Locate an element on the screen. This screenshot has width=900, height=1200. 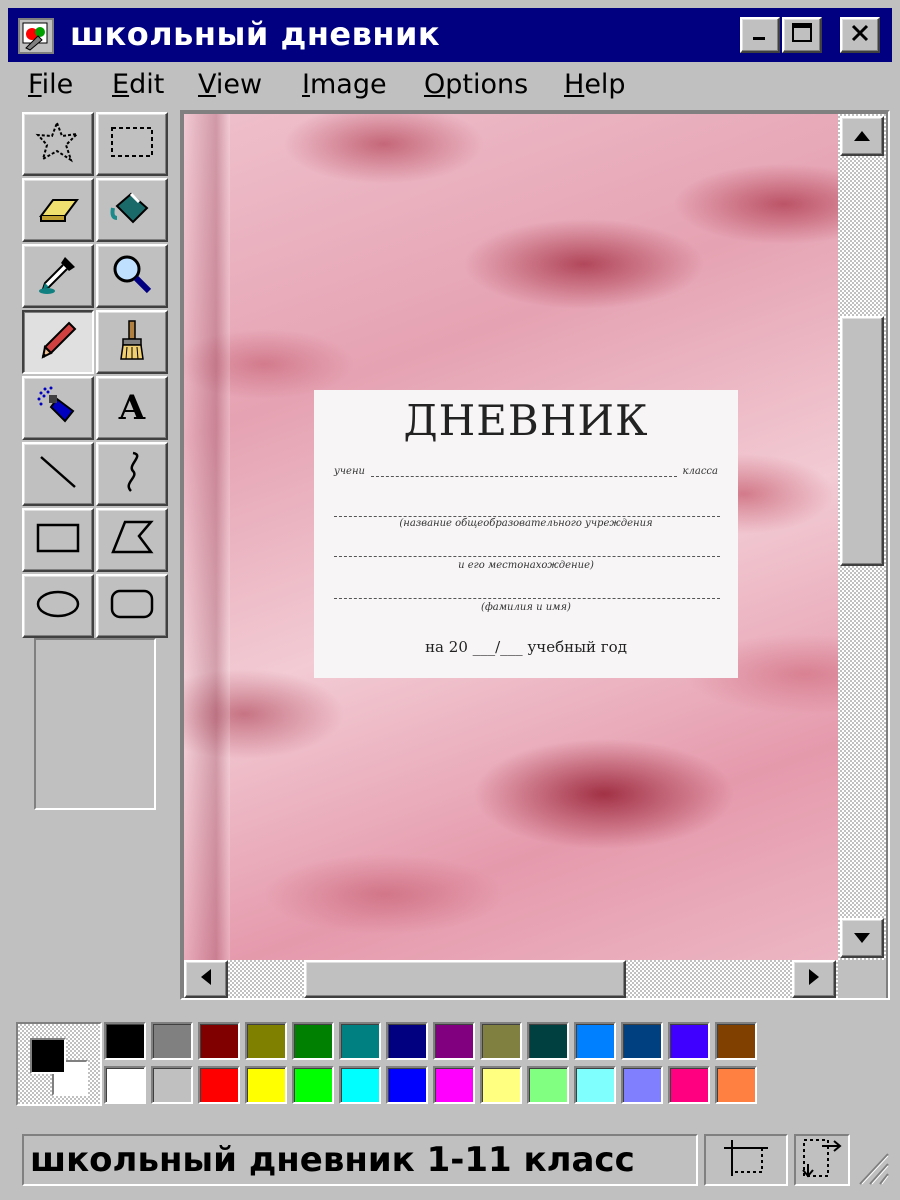
tool-box: A is located at coordinates (95, 555).